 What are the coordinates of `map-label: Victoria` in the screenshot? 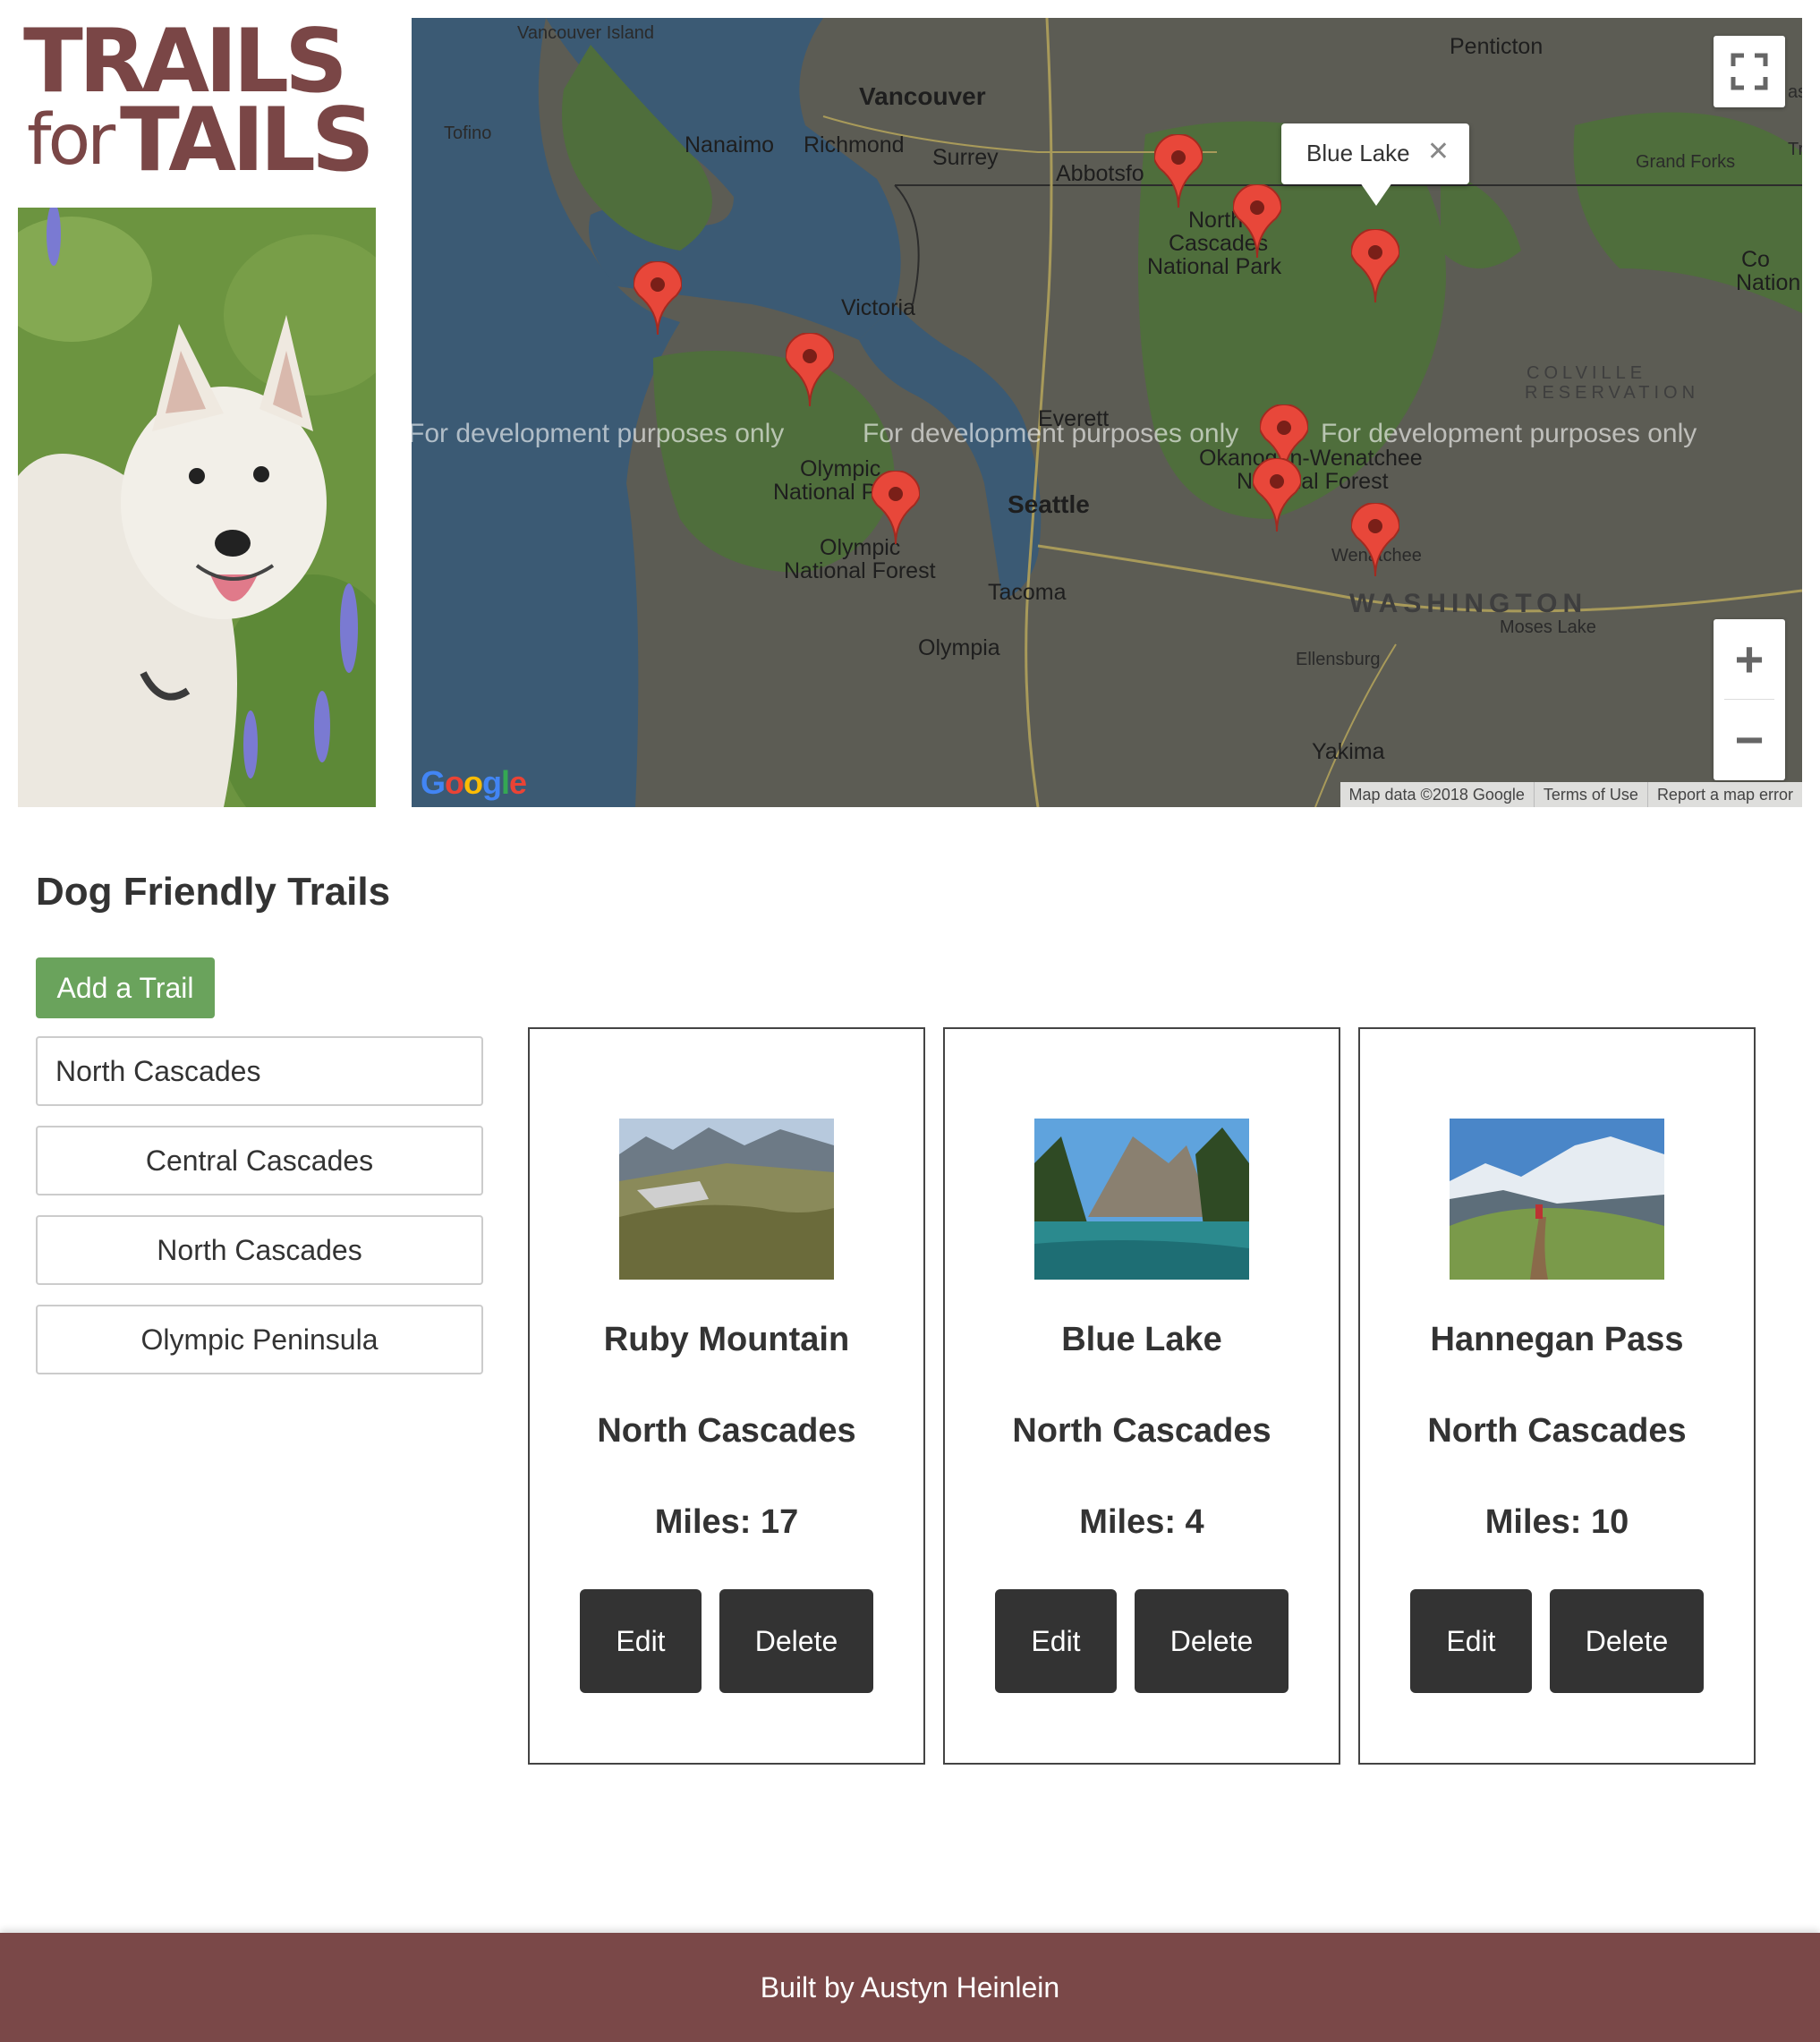 It's located at (878, 307).